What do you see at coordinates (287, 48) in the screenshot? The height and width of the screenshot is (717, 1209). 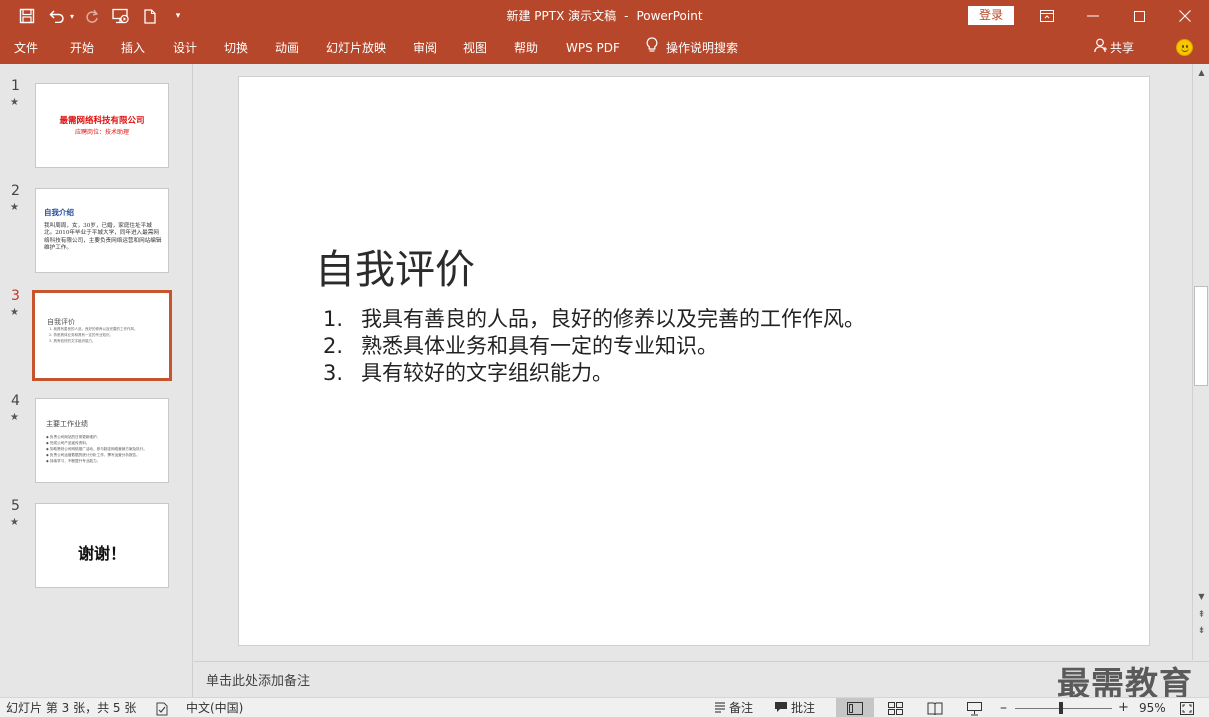 I see `tab-animations: 动画` at bounding box center [287, 48].